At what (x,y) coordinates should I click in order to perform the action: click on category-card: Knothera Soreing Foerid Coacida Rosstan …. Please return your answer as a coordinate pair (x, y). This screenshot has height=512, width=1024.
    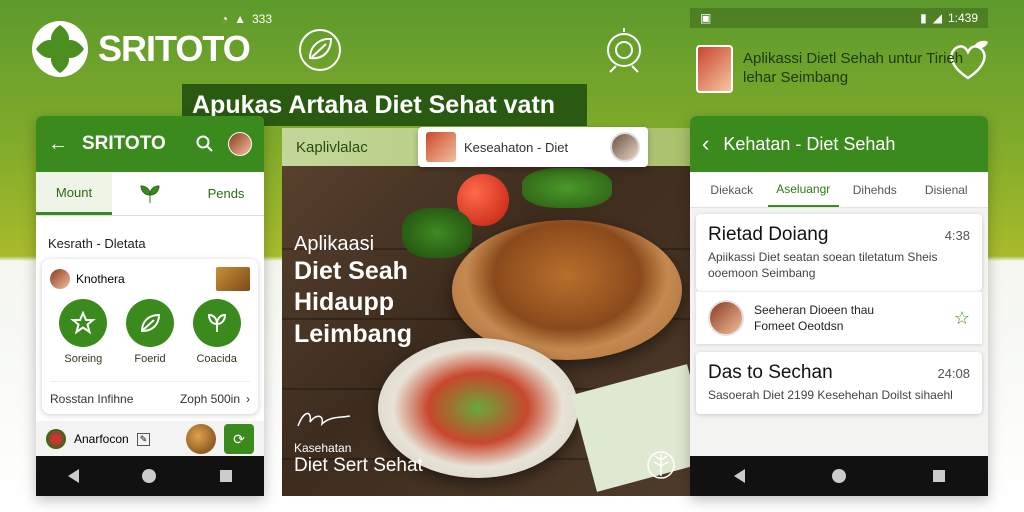
    Looking at the image, I should click on (150, 336).